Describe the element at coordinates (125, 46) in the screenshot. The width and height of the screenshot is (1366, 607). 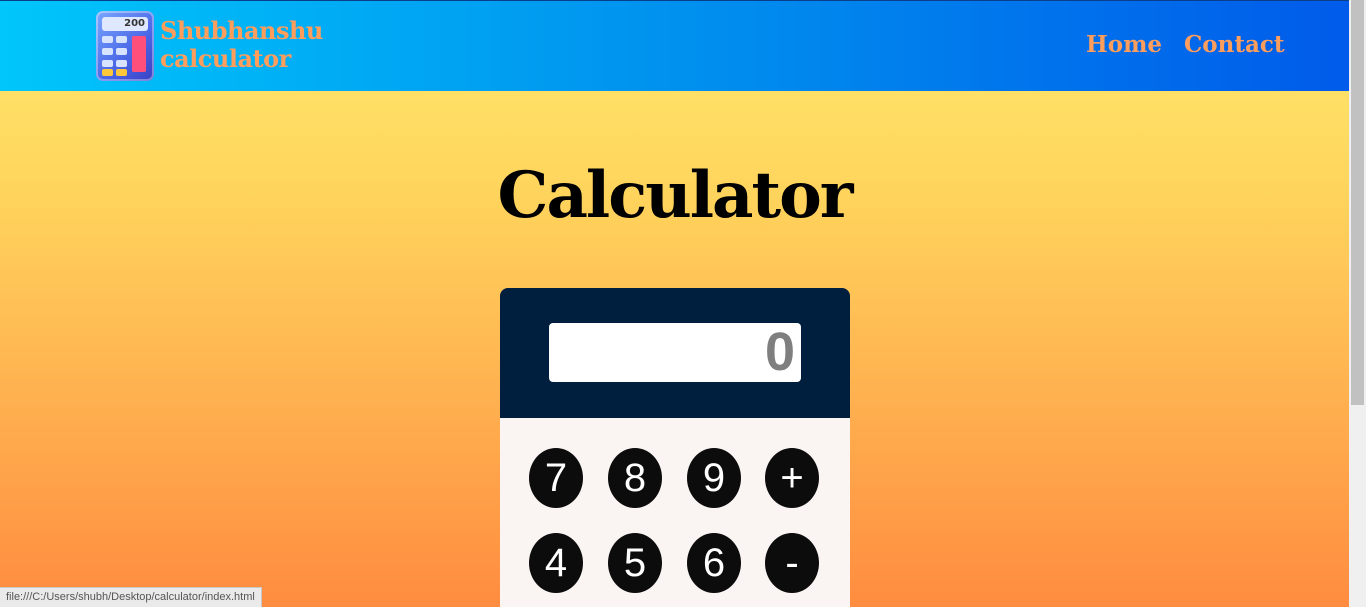
I see `calculator-icon: 200` at that location.